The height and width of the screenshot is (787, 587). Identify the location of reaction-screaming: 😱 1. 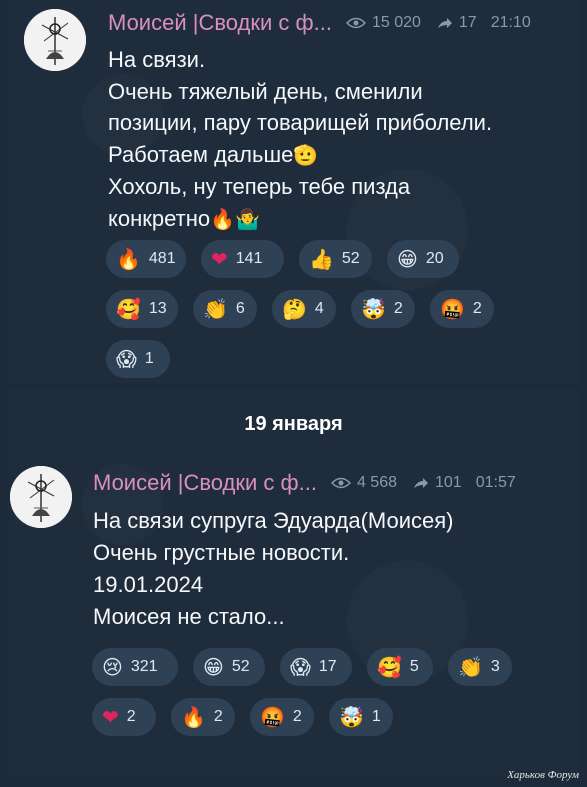
(138, 359).